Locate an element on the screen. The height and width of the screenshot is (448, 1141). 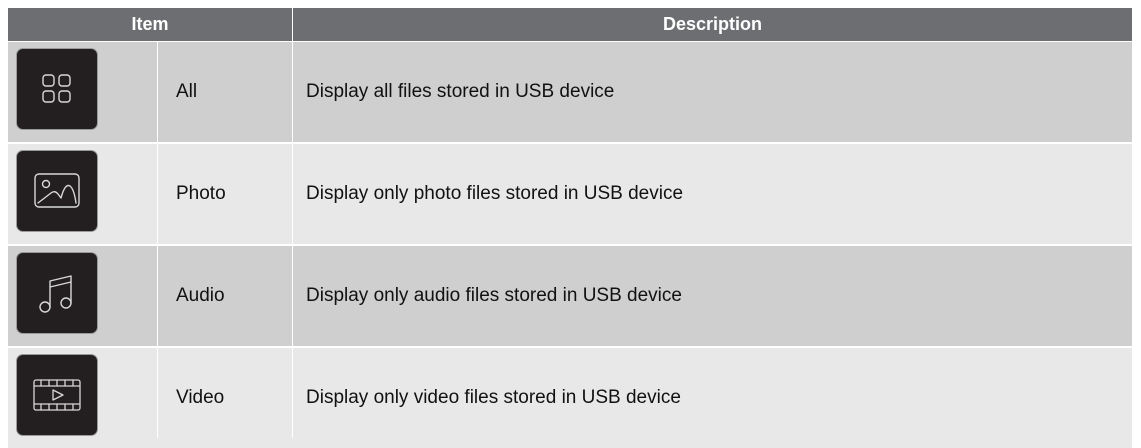
item-name: Photo is located at coordinates (201, 193).